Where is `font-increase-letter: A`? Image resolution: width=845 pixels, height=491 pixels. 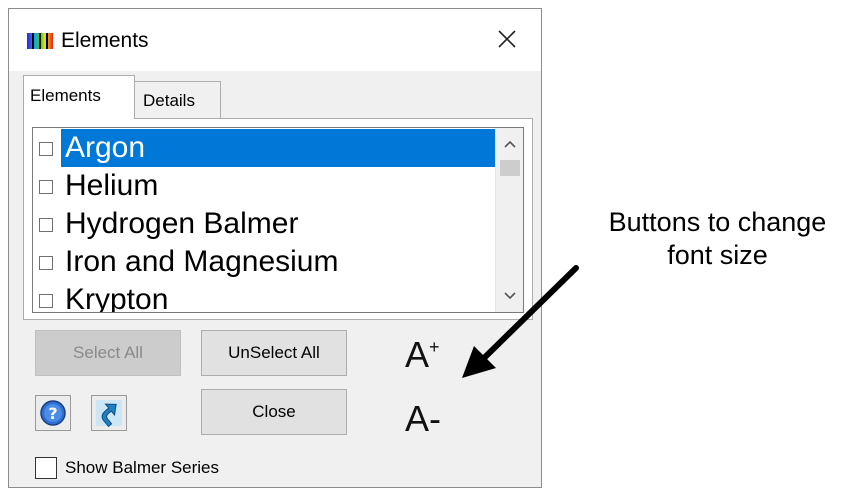 font-increase-letter: A is located at coordinates (417, 354).